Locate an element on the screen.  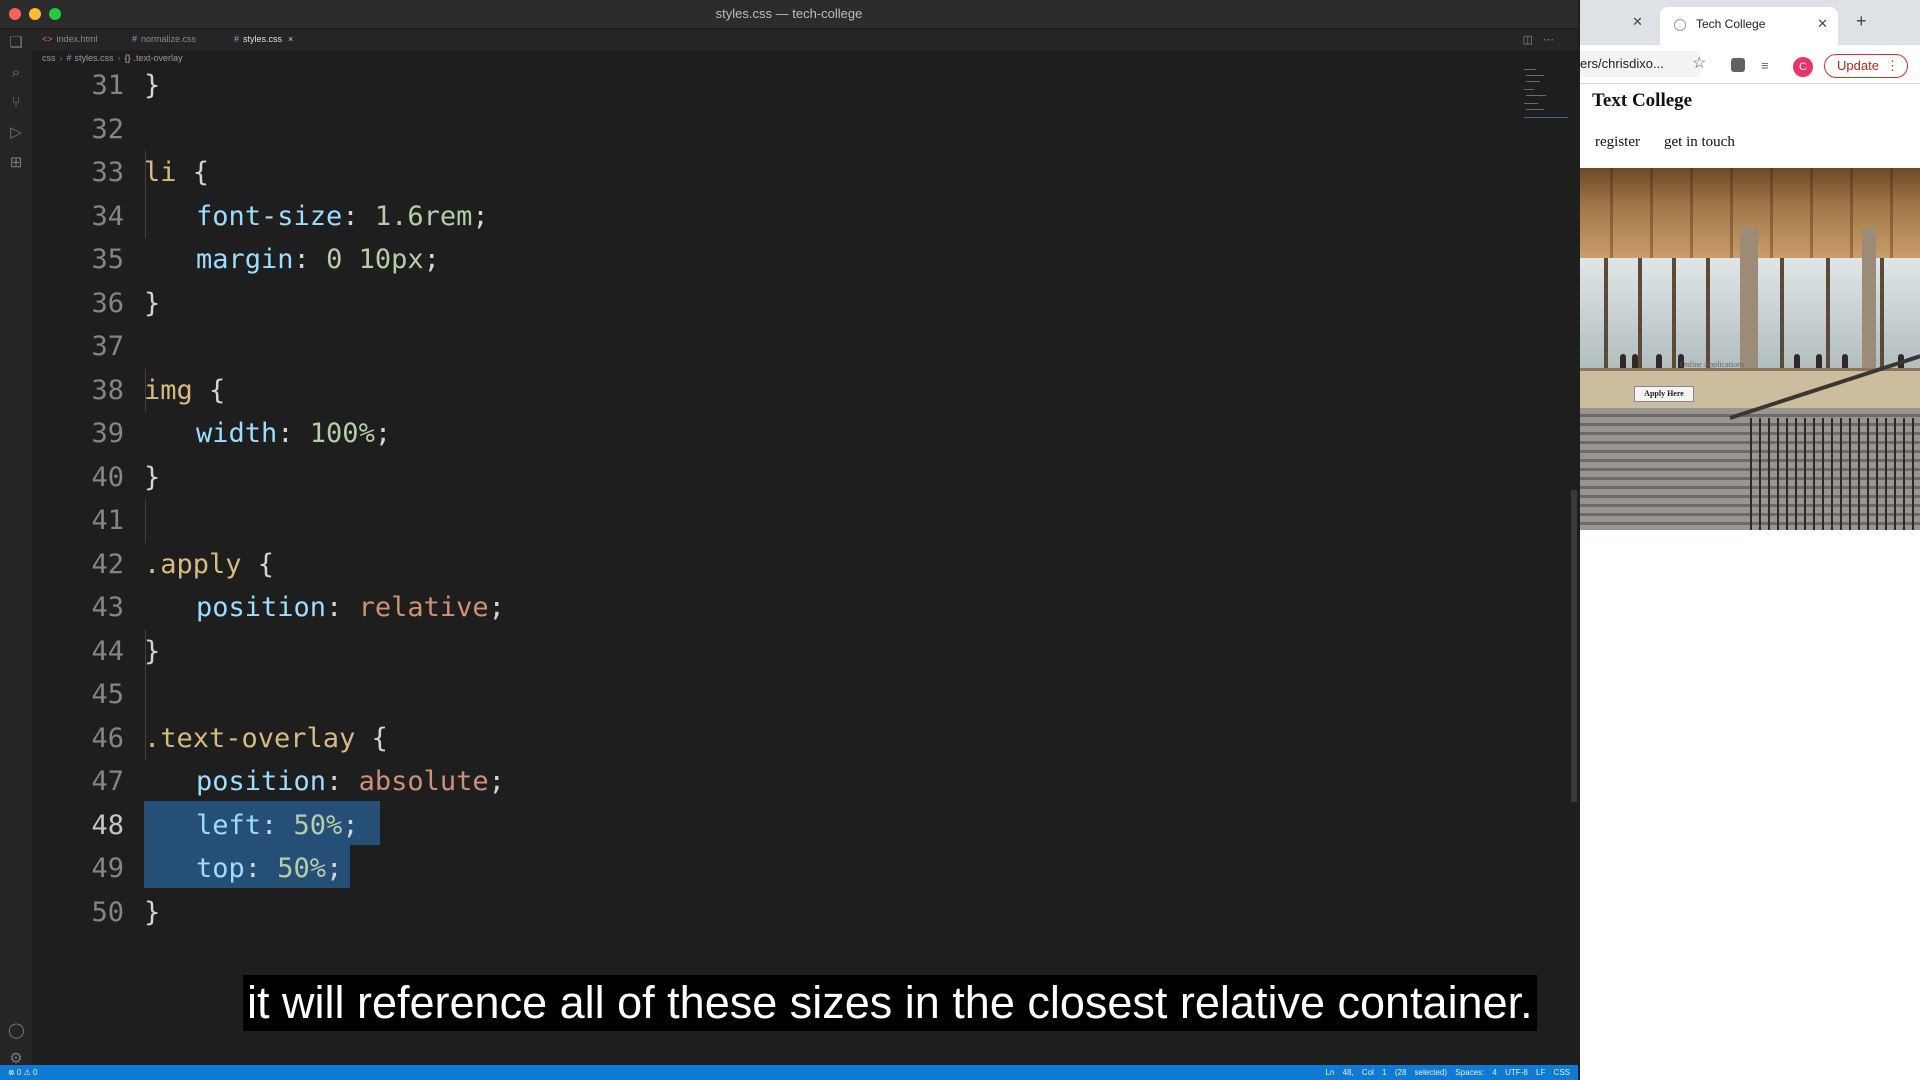
breadcrumb-symbol: .text-overlay is located at coordinates (158, 58).